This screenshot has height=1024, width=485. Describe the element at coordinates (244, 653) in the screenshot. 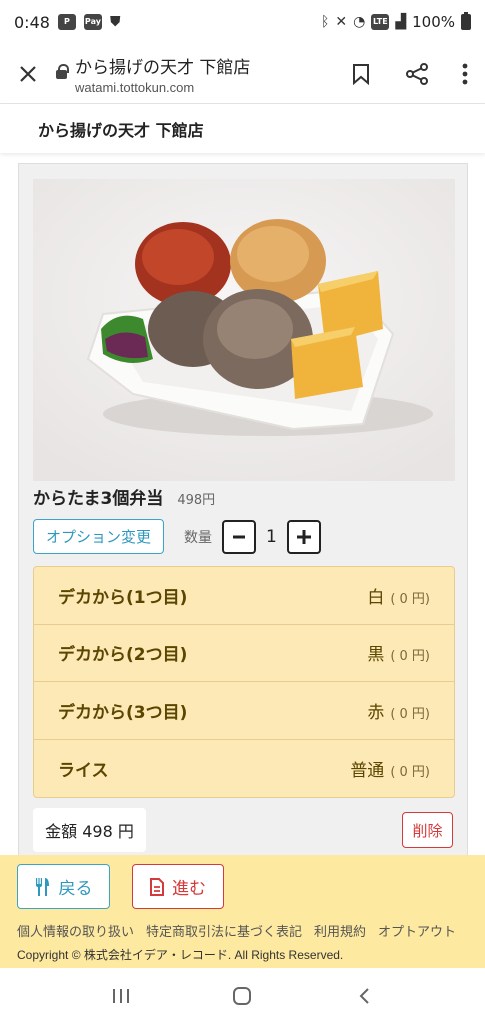

I see `option-item: デカから(2つ目) 黒 ( 0 円)` at that location.